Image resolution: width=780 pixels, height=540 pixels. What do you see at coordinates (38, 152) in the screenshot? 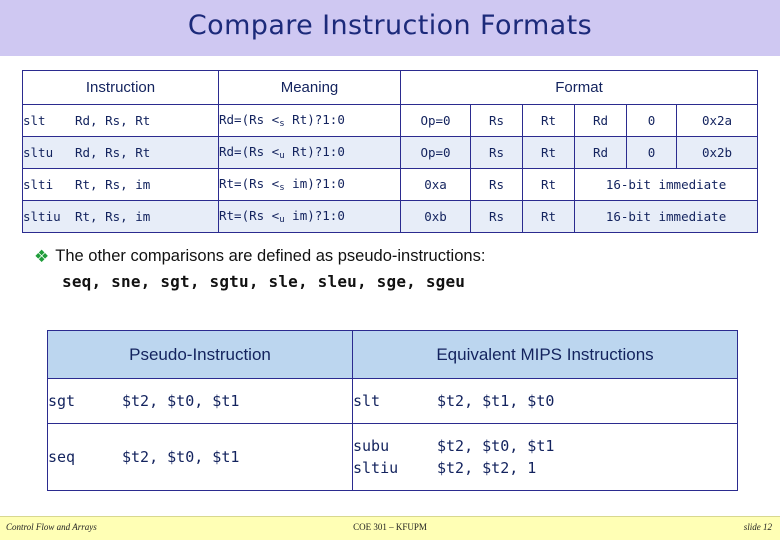
I see `instruction-mnemonic: sltu` at bounding box center [38, 152].